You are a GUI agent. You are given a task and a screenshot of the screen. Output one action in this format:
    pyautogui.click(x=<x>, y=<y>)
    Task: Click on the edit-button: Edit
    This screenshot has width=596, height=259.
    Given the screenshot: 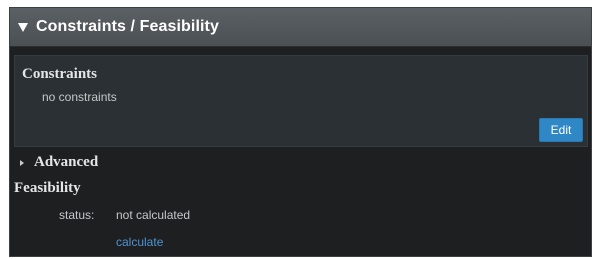 What is the action you would take?
    pyautogui.click(x=561, y=130)
    